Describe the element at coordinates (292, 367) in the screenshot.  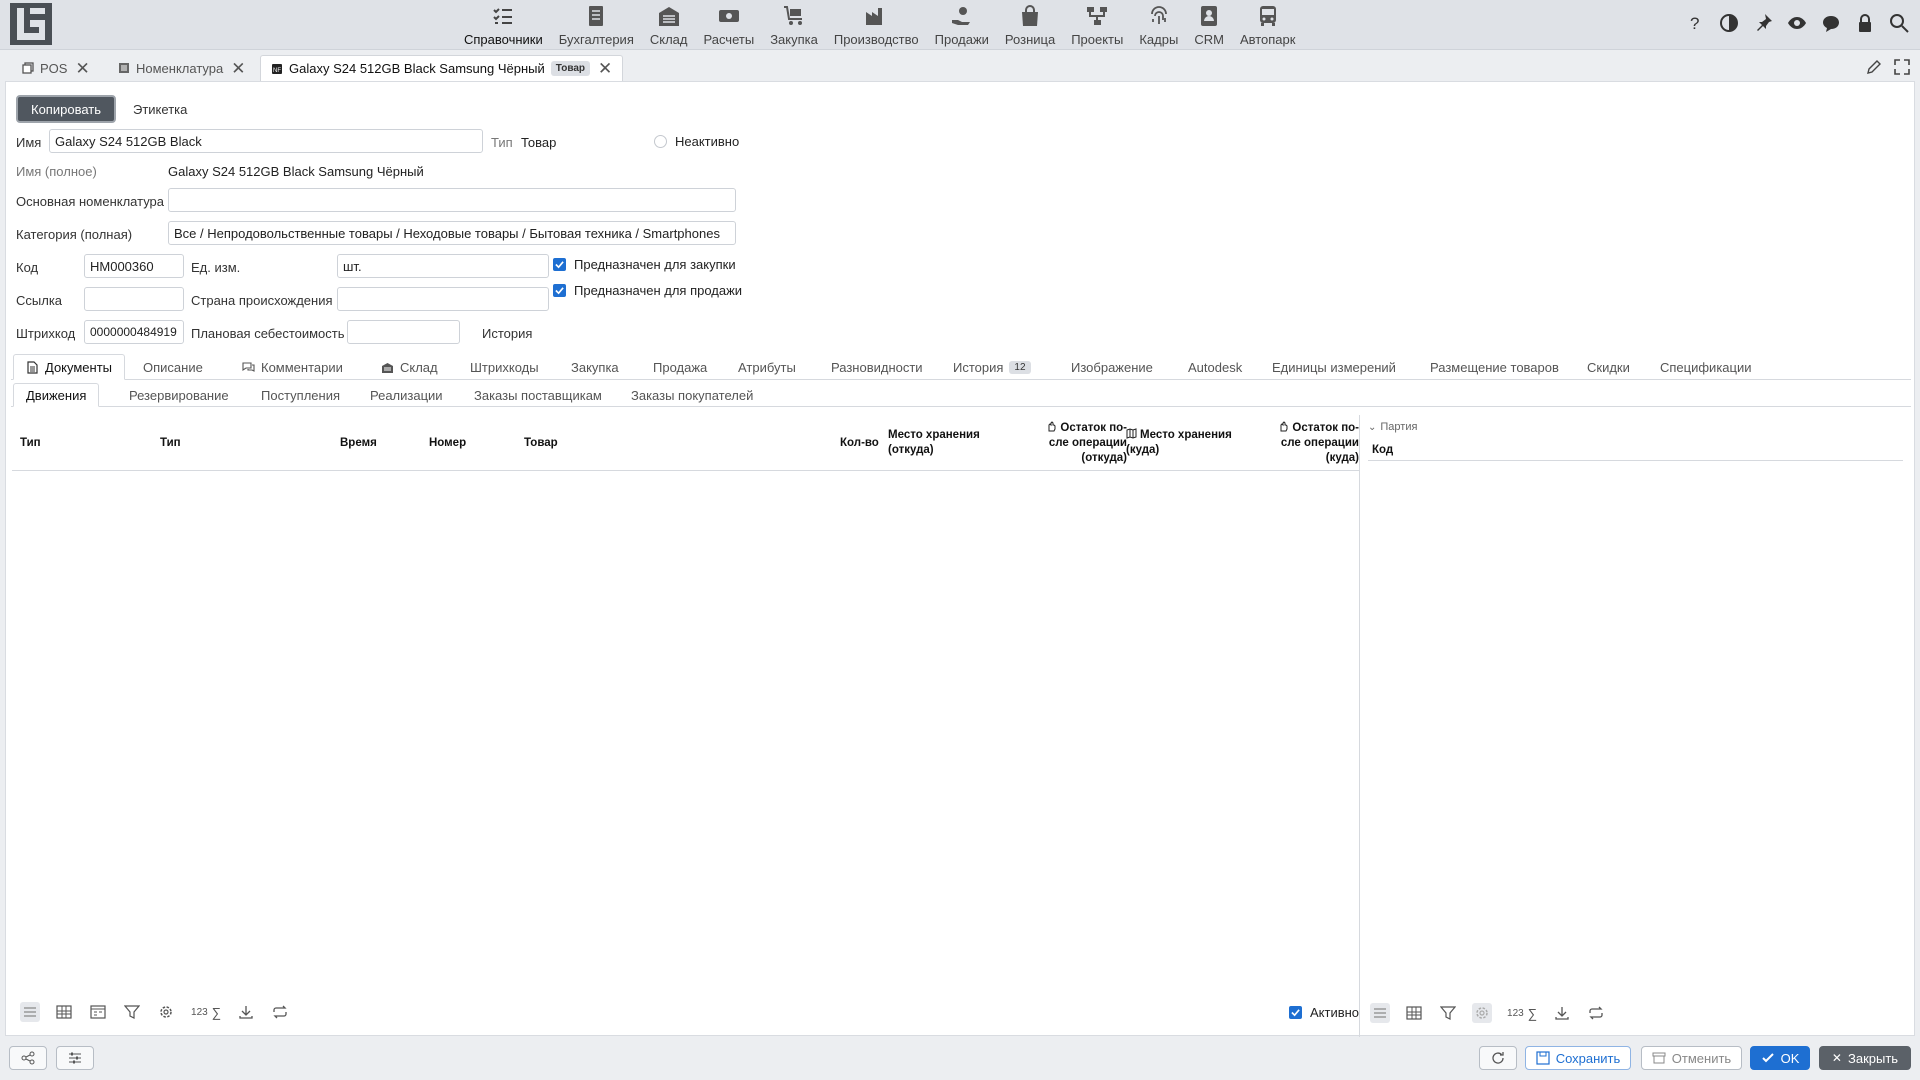
I see `tab-comments: Комментарии` at that location.